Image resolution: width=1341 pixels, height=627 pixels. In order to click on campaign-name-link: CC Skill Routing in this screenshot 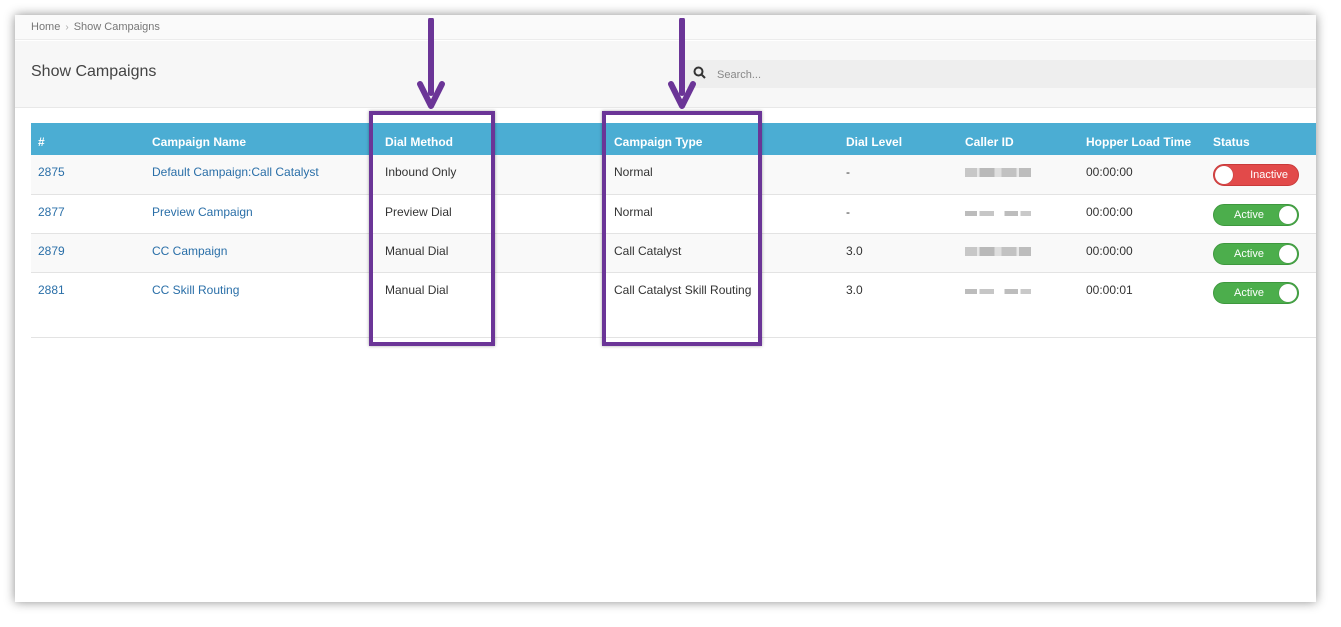, I will do `click(195, 290)`.